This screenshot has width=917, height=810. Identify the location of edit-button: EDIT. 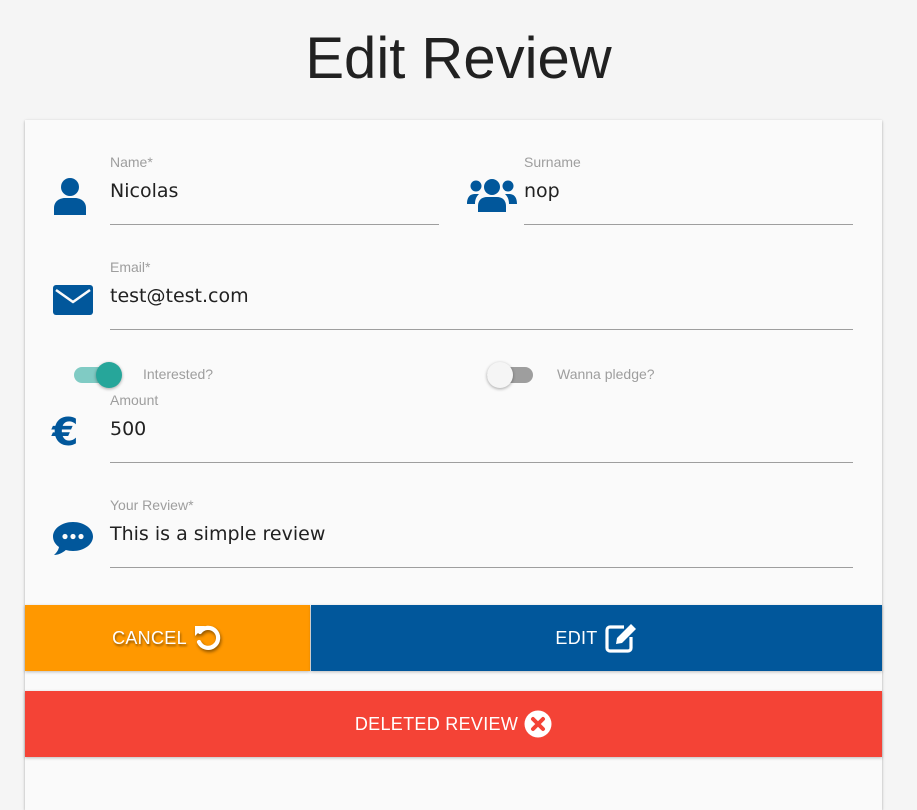
(596, 638).